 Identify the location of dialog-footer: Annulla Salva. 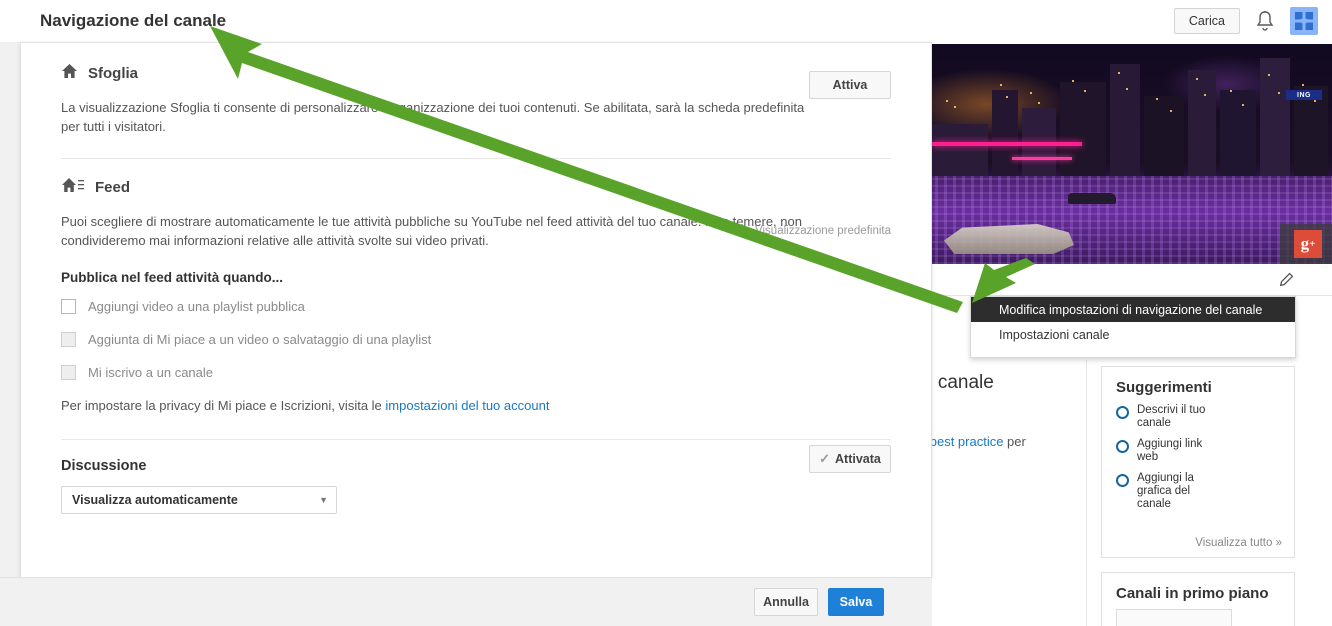
(466, 601).